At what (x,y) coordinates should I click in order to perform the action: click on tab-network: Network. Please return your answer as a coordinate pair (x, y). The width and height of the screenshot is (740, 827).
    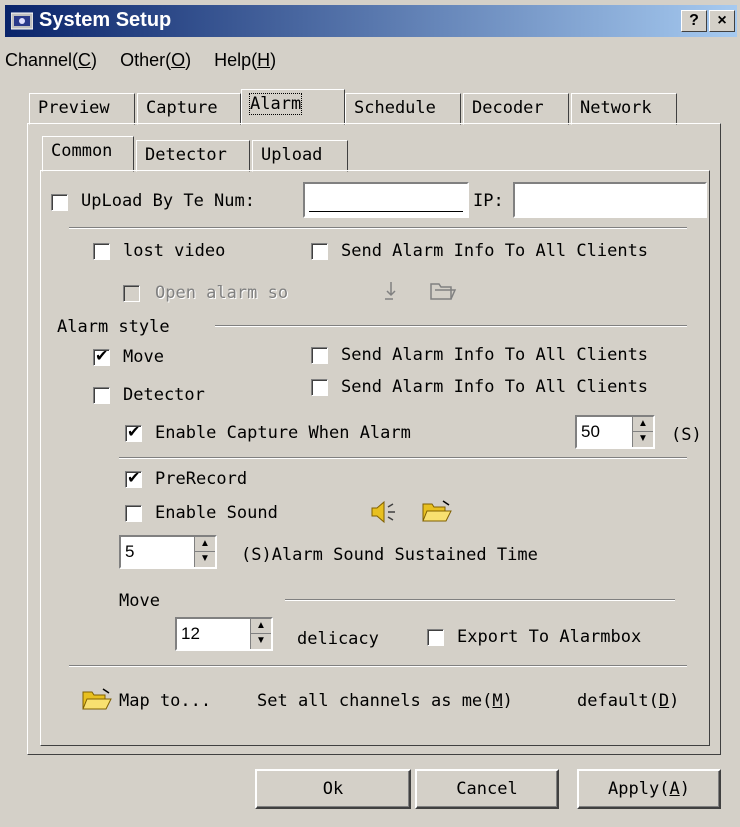
    Looking at the image, I should click on (624, 109).